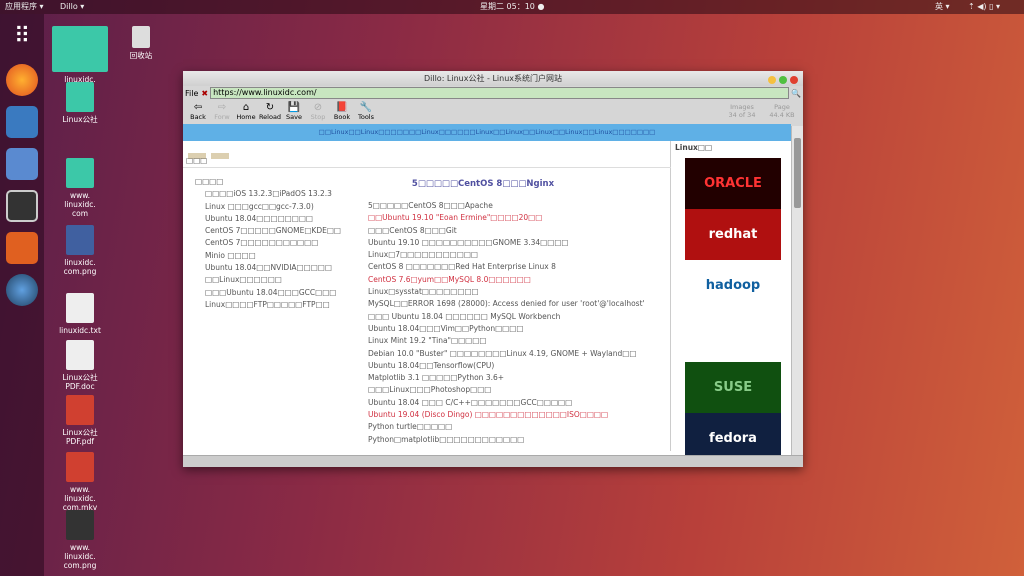  Describe the element at coordinates (797, 291) in the screenshot. I see `vertical-scrollbar` at that location.